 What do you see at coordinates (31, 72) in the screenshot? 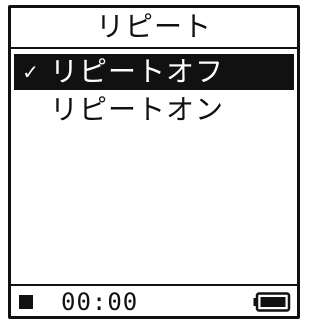
I see `checkmark-icon: ✓` at bounding box center [31, 72].